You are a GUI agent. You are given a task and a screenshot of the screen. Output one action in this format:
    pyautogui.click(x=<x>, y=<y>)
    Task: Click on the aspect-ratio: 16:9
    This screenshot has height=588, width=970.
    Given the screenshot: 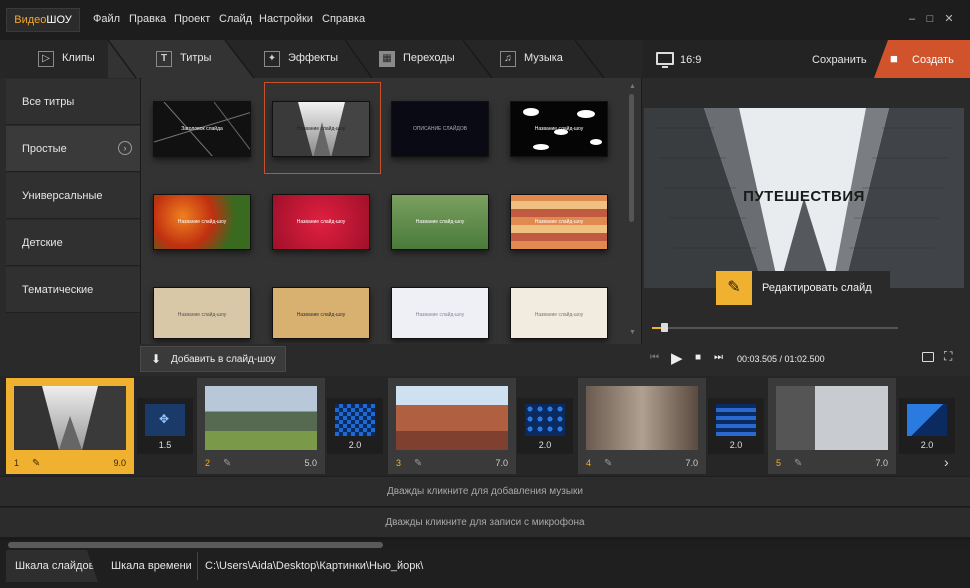 What is the action you would take?
    pyautogui.click(x=690, y=60)
    